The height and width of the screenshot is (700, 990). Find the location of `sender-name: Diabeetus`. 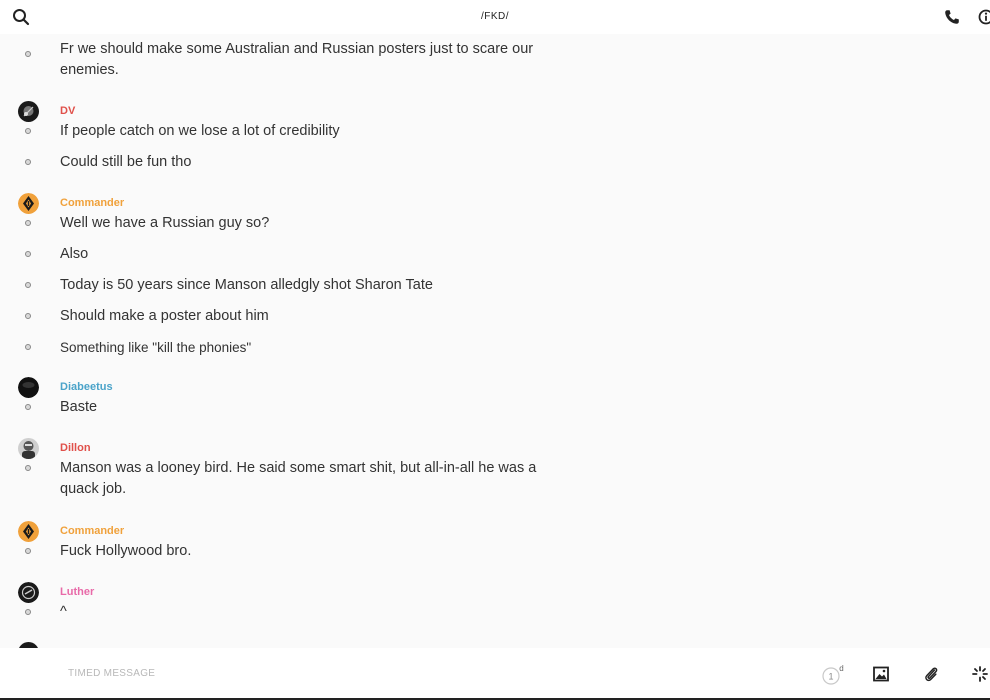

sender-name: Diabeetus is located at coordinates (86, 387).